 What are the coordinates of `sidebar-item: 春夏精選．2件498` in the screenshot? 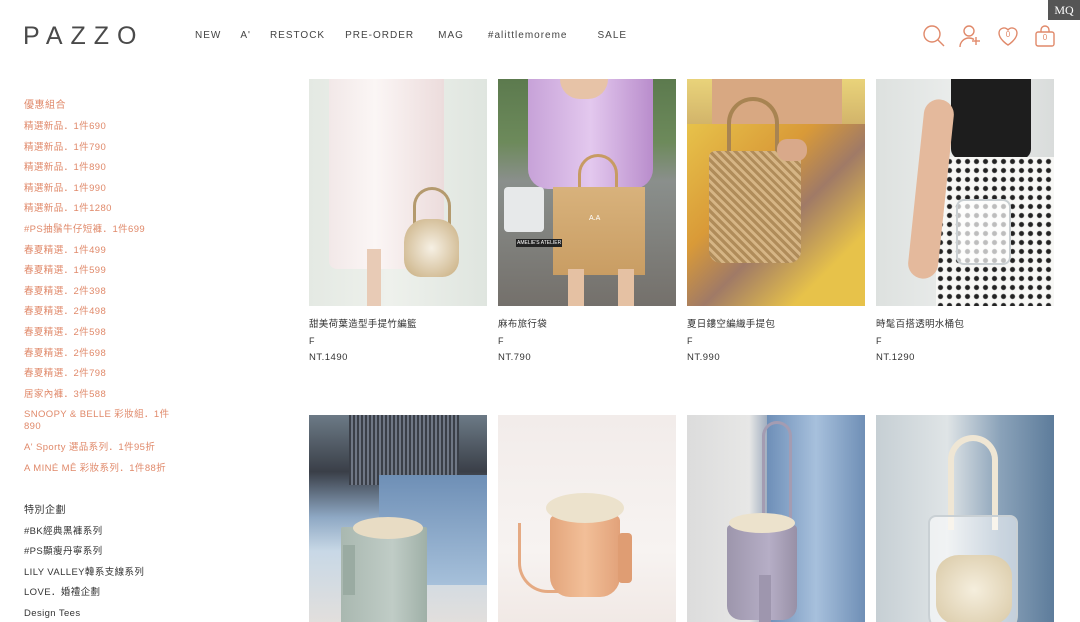 It's located at (104, 312).